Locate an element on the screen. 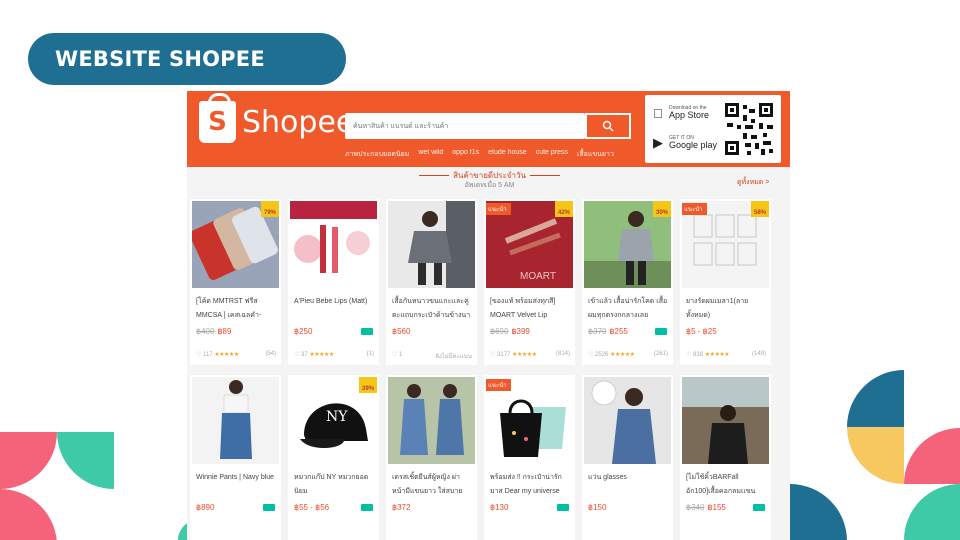 This screenshot has height=540, width=960. search-box is located at coordinates (465, 126).